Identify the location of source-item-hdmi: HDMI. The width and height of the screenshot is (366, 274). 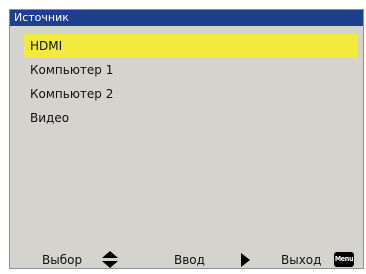
(191, 46).